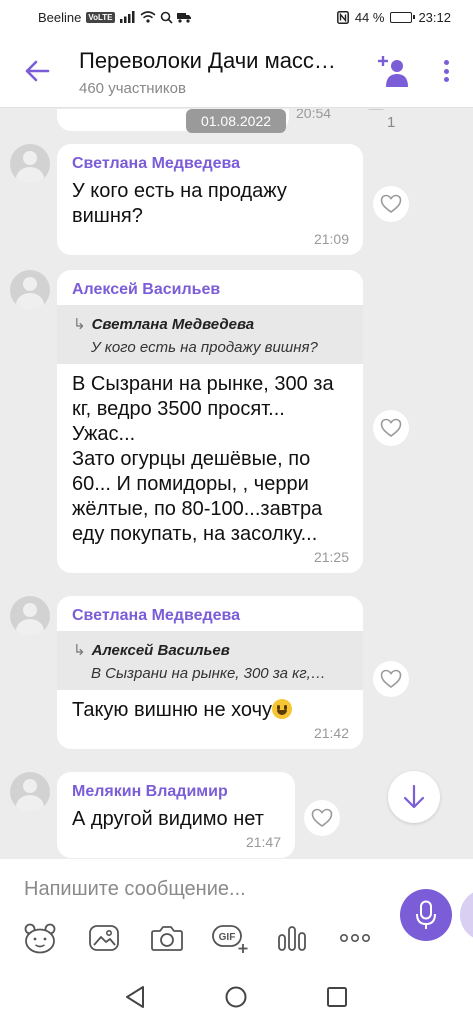 The width and height of the screenshot is (473, 1024). I want to click on wifi-icon, so click(148, 17).